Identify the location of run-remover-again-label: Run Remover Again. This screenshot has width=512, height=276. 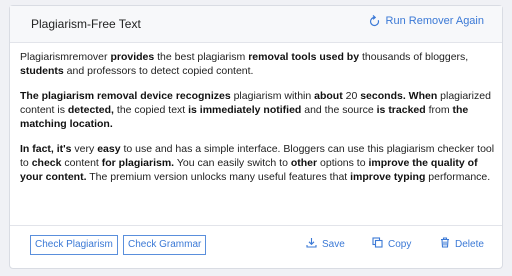
(434, 21).